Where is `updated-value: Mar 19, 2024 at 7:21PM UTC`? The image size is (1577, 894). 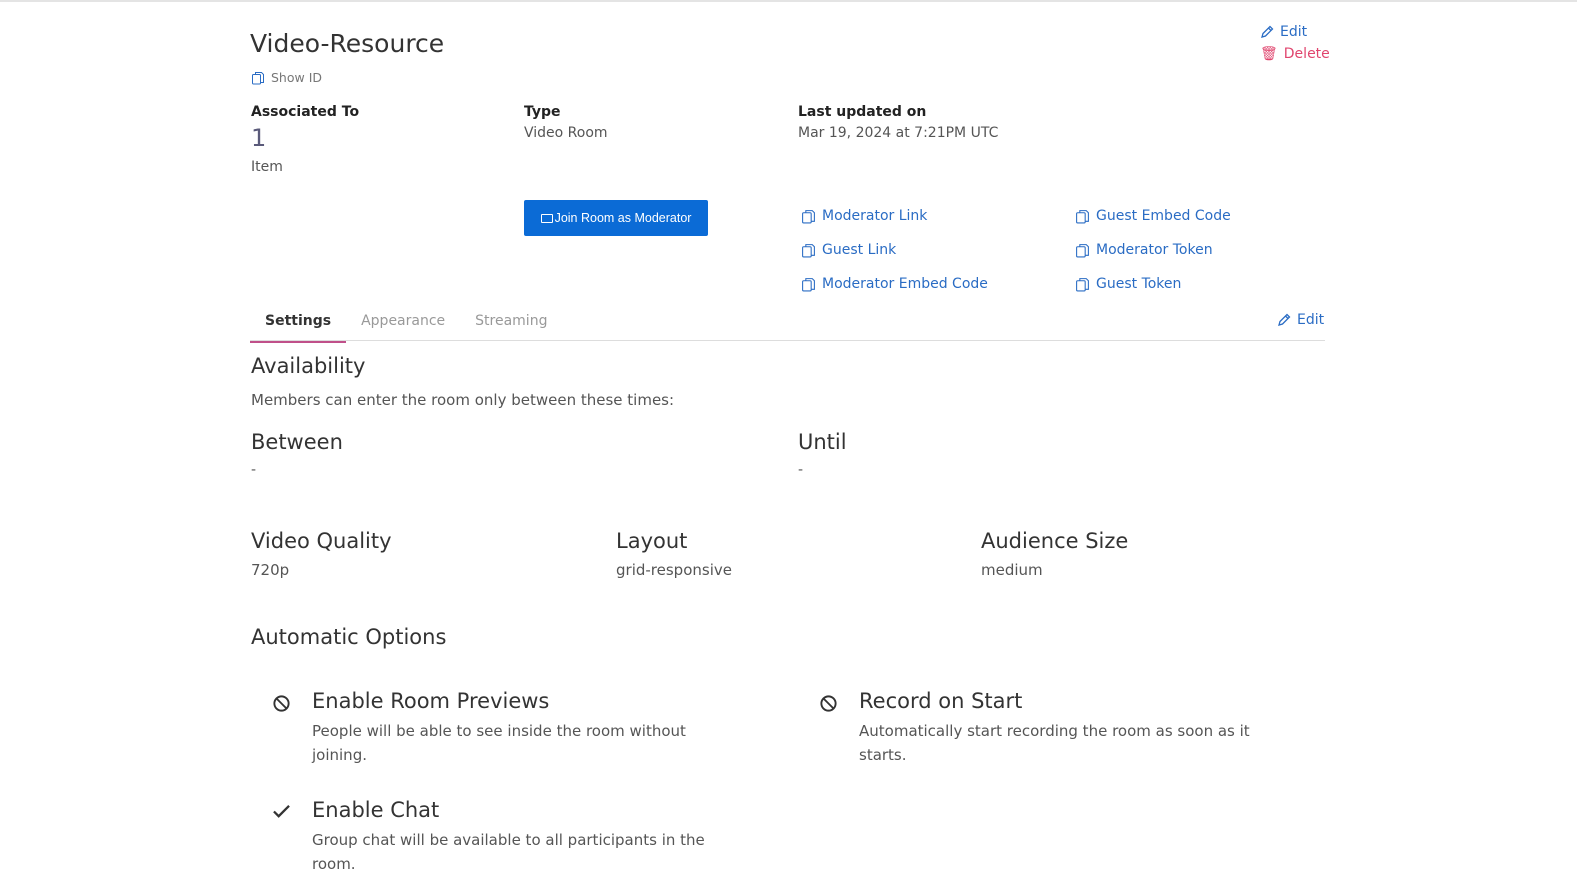 updated-value: Mar 19, 2024 at 7:21PM UTC is located at coordinates (898, 133).